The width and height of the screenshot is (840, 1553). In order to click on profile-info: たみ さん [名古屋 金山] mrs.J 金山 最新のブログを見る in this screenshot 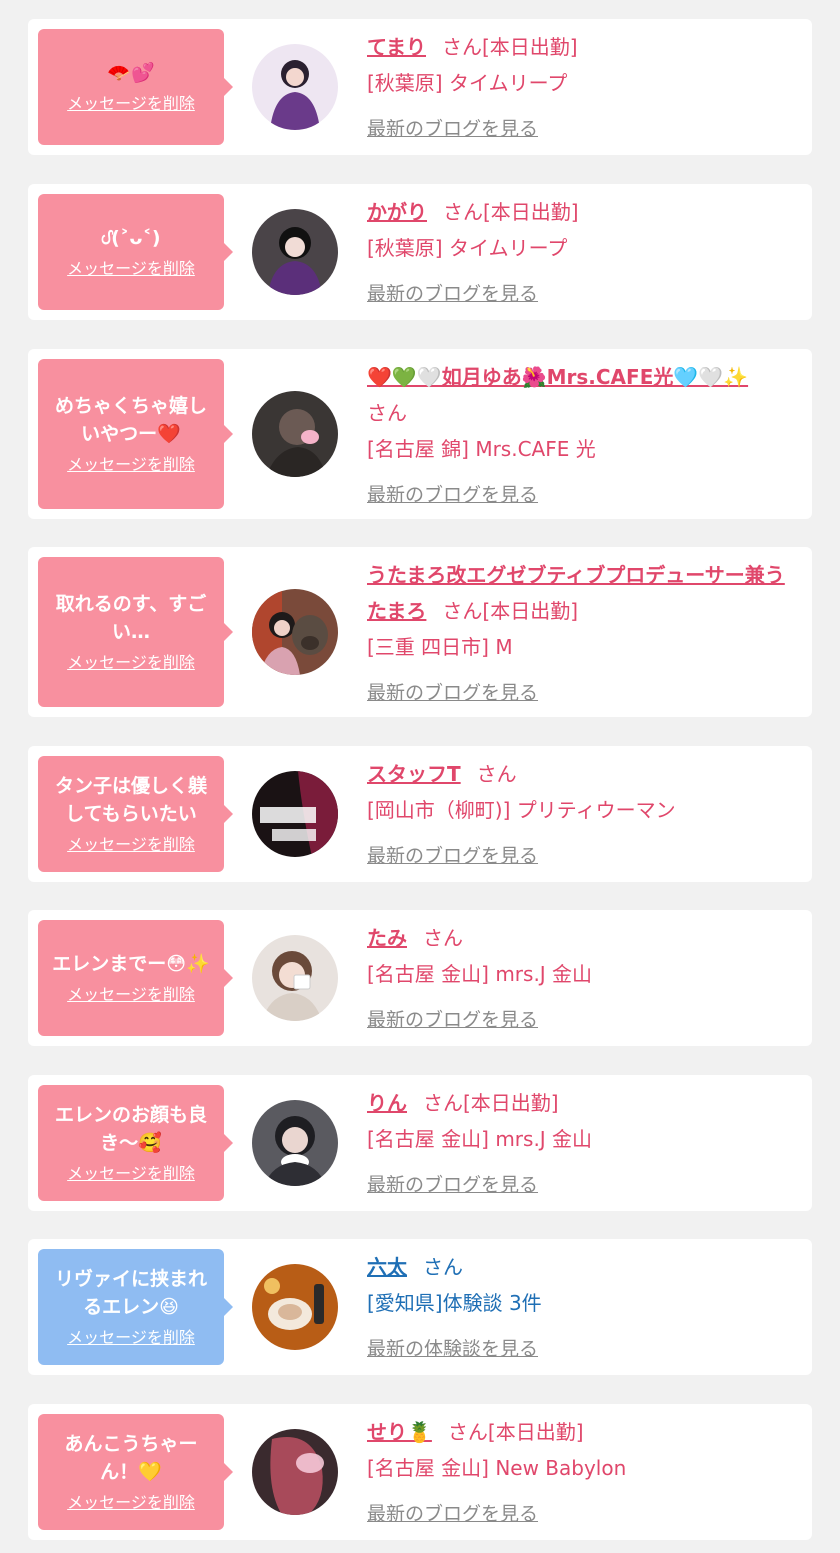, I will do `click(581, 979)`.